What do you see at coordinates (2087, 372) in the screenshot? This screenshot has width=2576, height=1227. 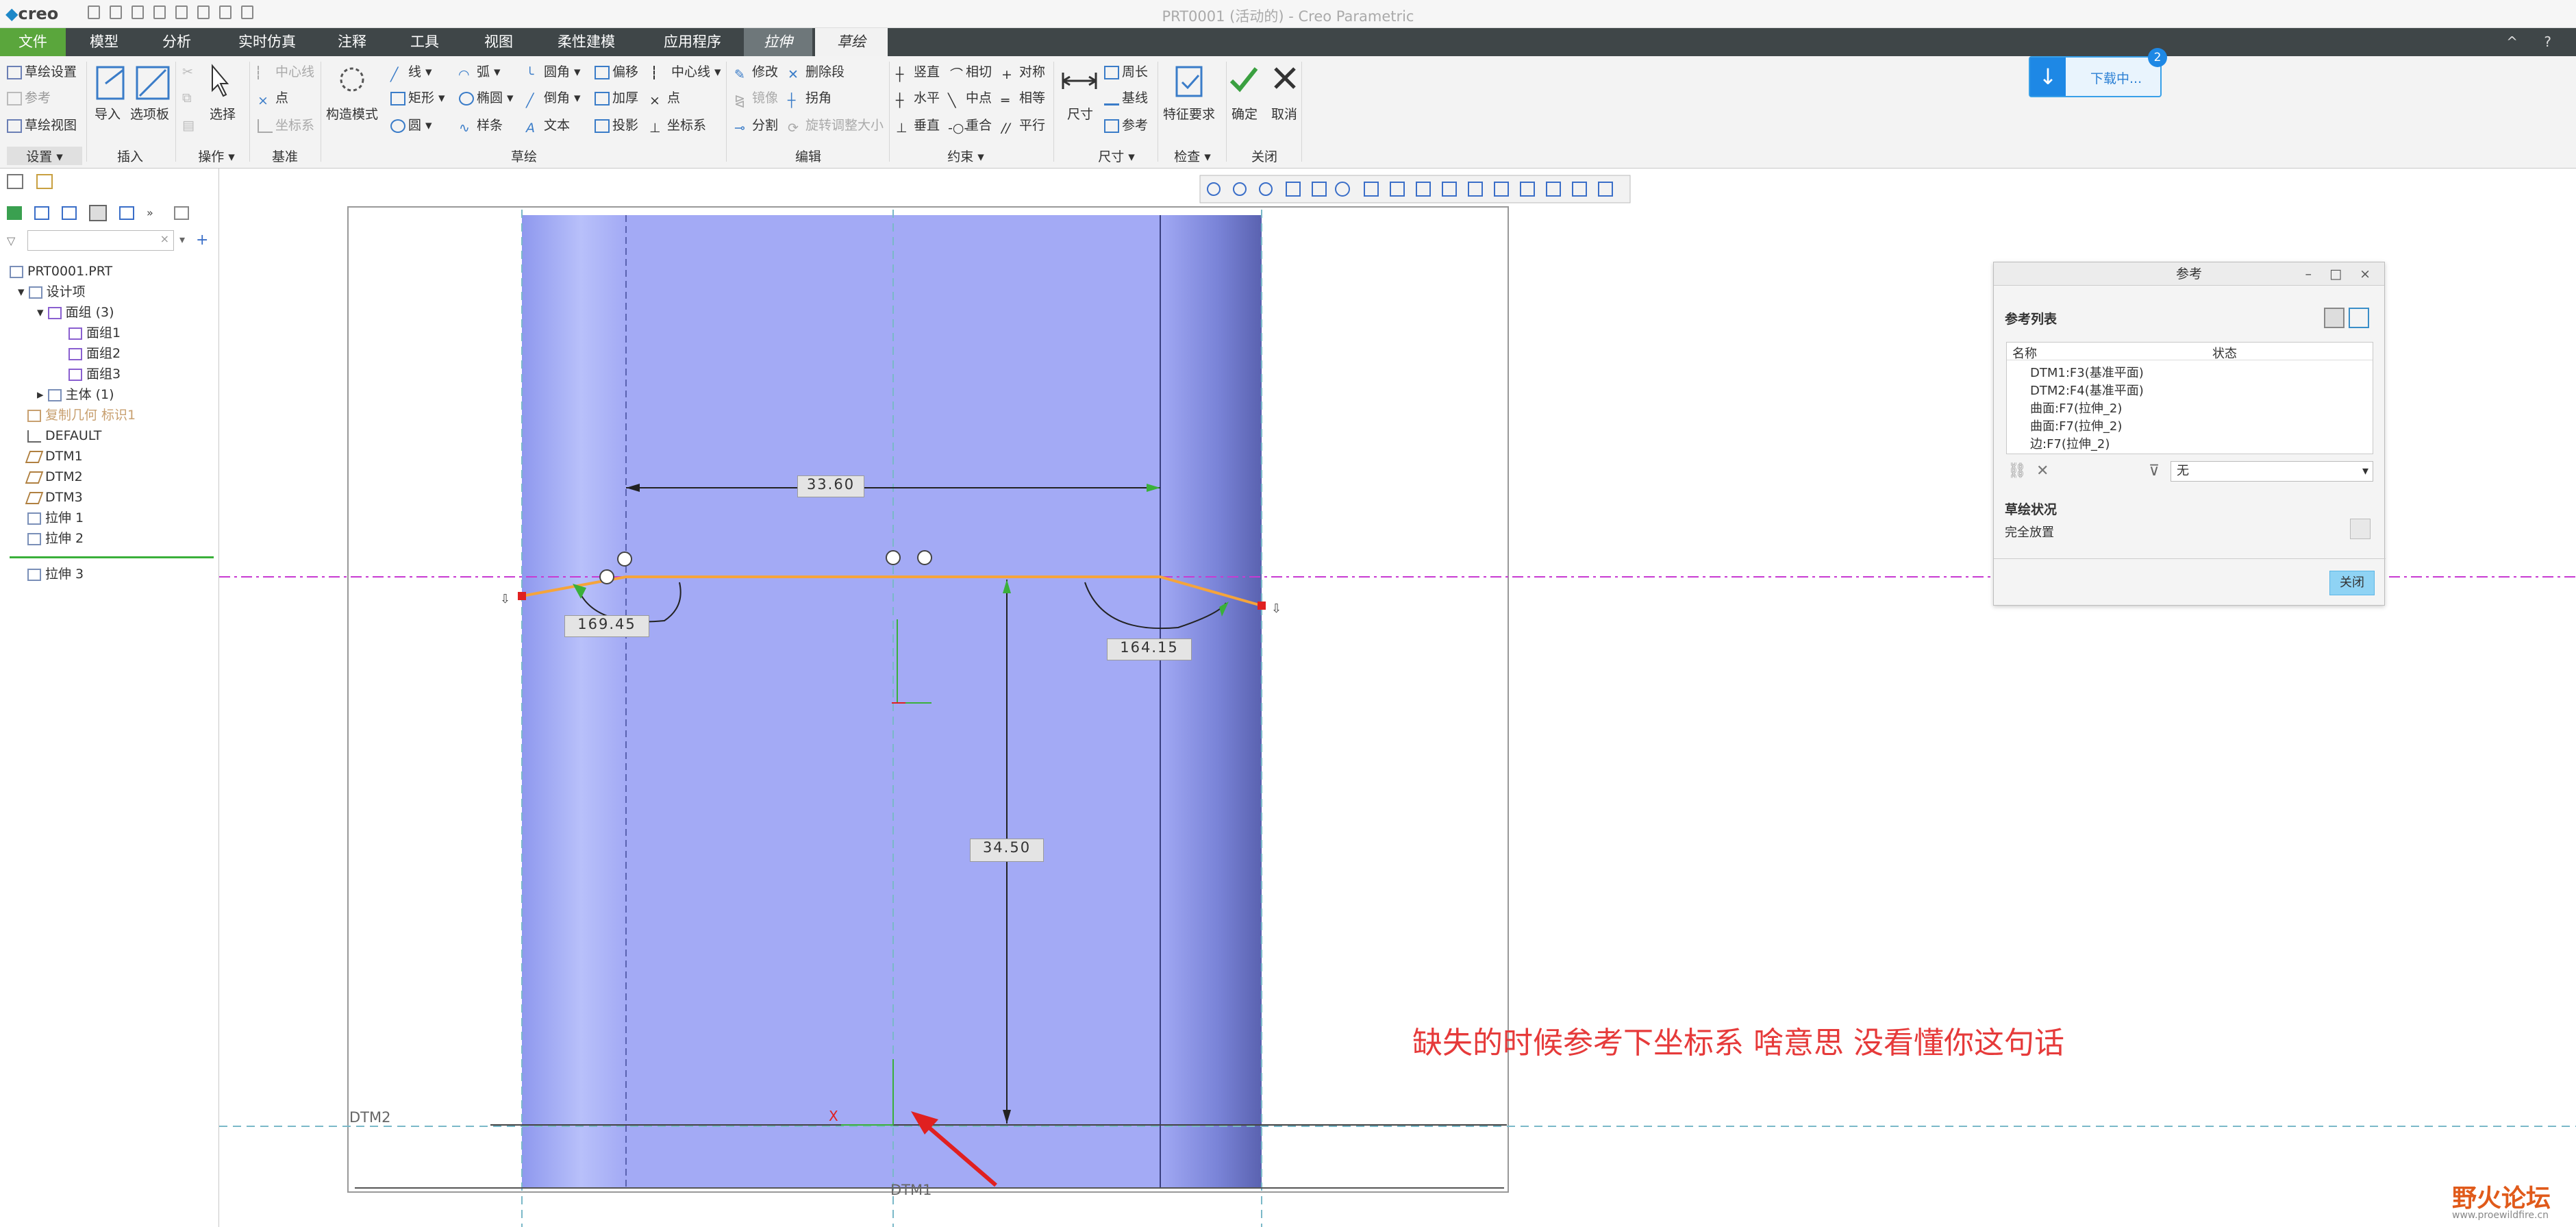 I see `reference-item: DTM1:F3(基准平面)` at bounding box center [2087, 372].